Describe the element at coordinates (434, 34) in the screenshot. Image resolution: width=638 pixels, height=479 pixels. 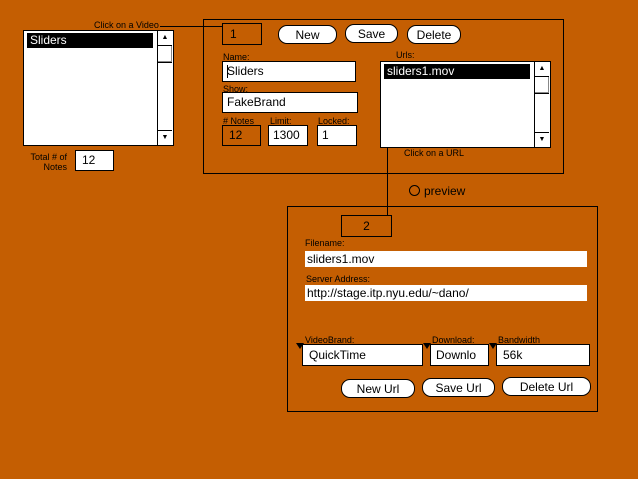
I see `delete-button: Delete` at that location.